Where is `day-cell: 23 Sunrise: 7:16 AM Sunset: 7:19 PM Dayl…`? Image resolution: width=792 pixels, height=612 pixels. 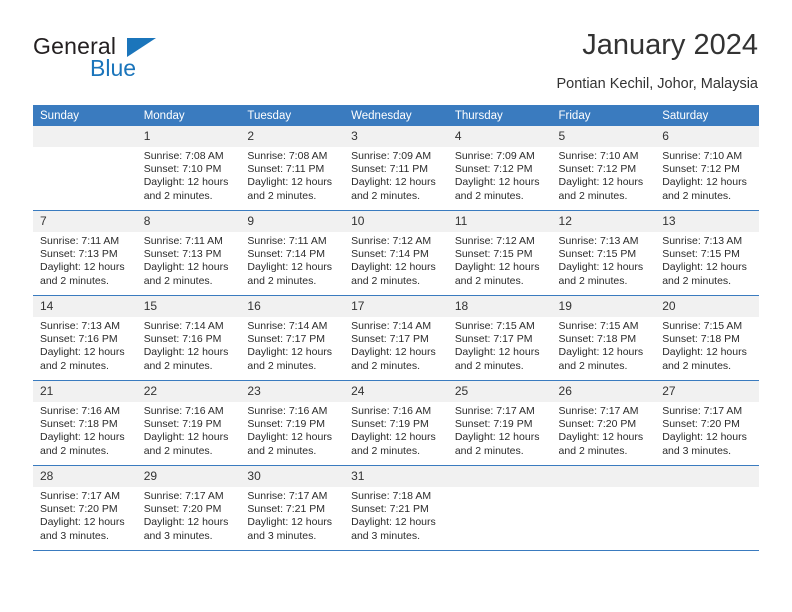 day-cell: 23 Sunrise: 7:16 AM Sunset: 7:19 PM Dayl… is located at coordinates (292, 423).